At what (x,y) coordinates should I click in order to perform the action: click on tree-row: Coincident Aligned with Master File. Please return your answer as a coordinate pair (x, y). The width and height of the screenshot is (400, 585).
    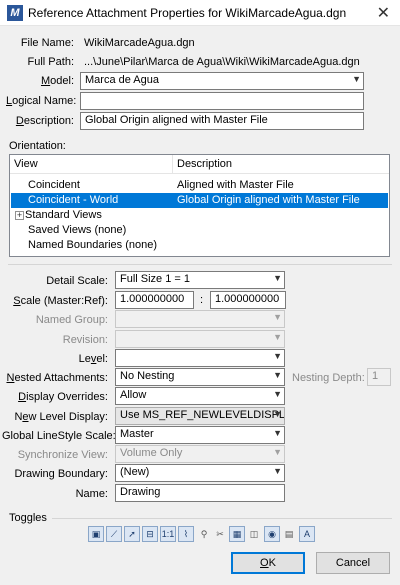
    Looking at the image, I should click on (199, 185).